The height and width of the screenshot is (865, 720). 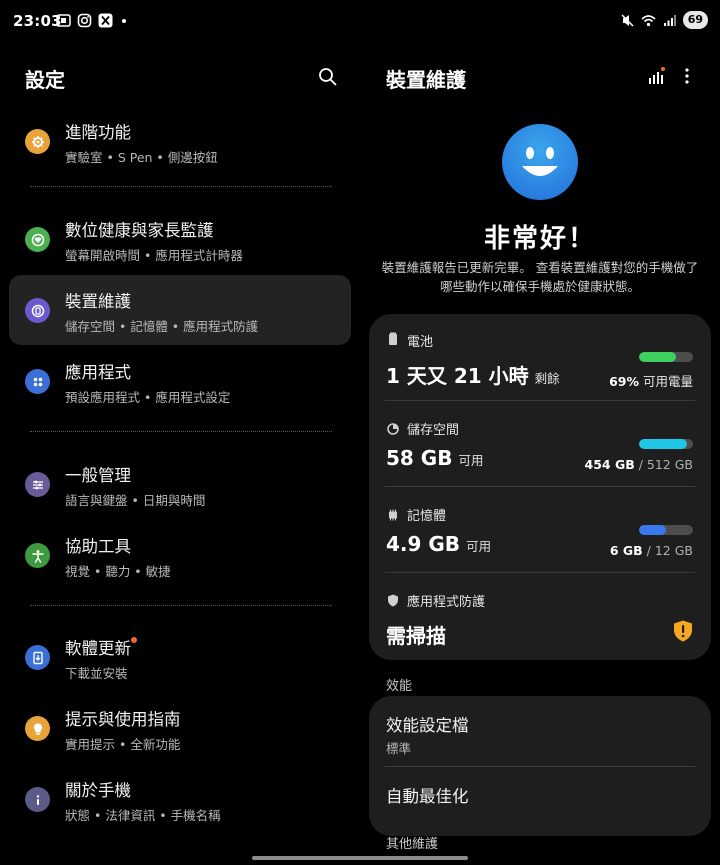 I want to click on auto-optimize-row: 自動最佳化, so click(x=540, y=801).